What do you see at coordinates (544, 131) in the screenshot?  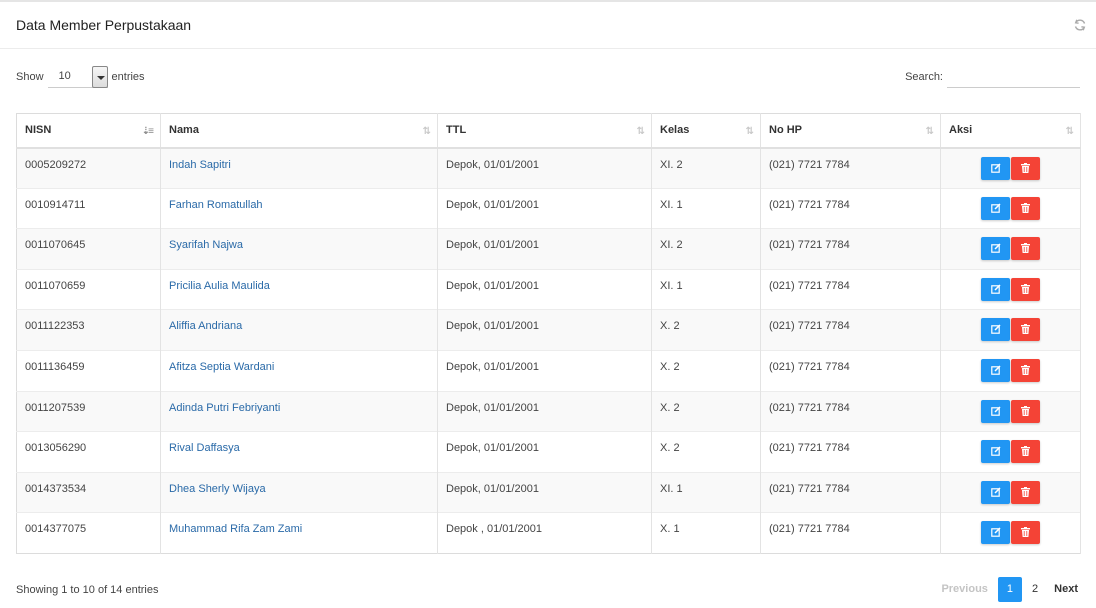 I see `column-header-ttl: TTL ⇅` at bounding box center [544, 131].